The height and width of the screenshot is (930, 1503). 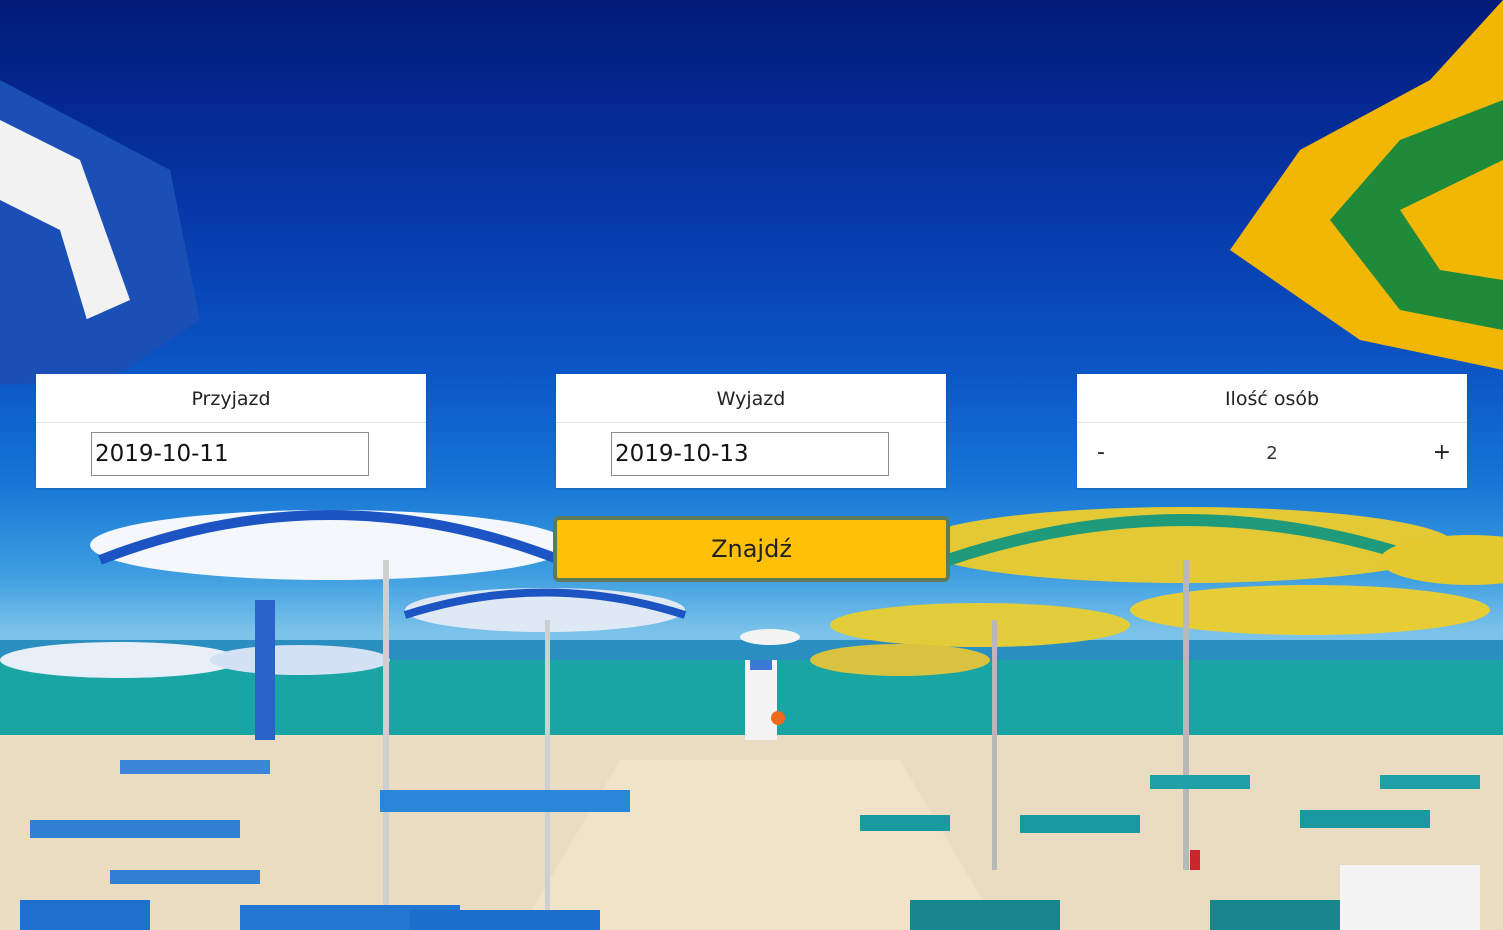 I want to click on arrival-date-input, so click(x=230, y=454).